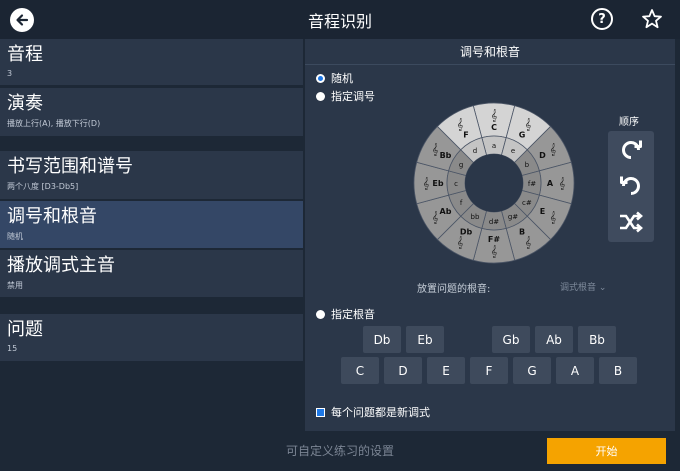  Describe the element at coordinates (70, 166) in the screenshot. I see `setting-title: 书写范围和谱号` at that location.